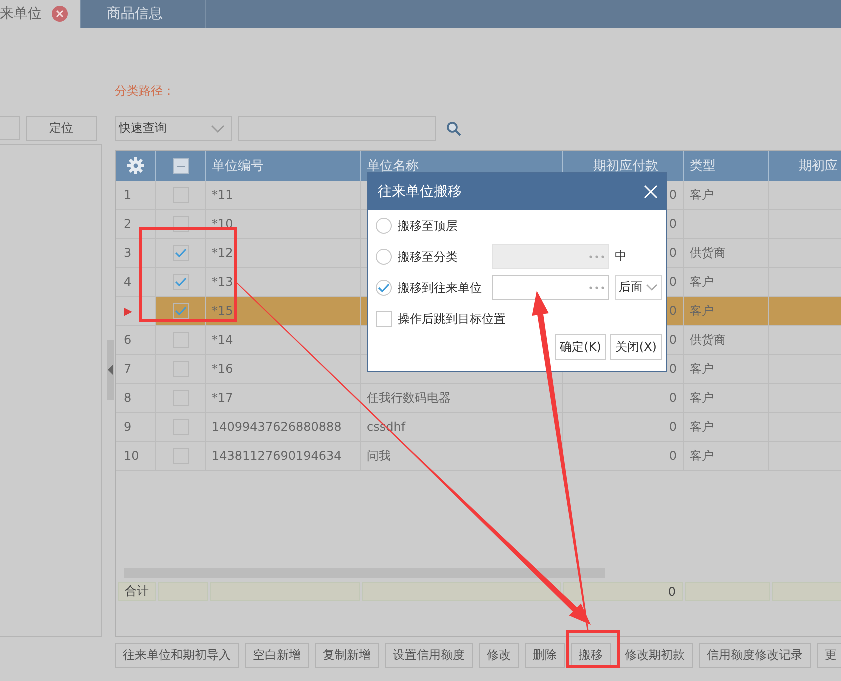 The width and height of the screenshot is (841, 681). I want to click on row-number: 9, so click(136, 427).